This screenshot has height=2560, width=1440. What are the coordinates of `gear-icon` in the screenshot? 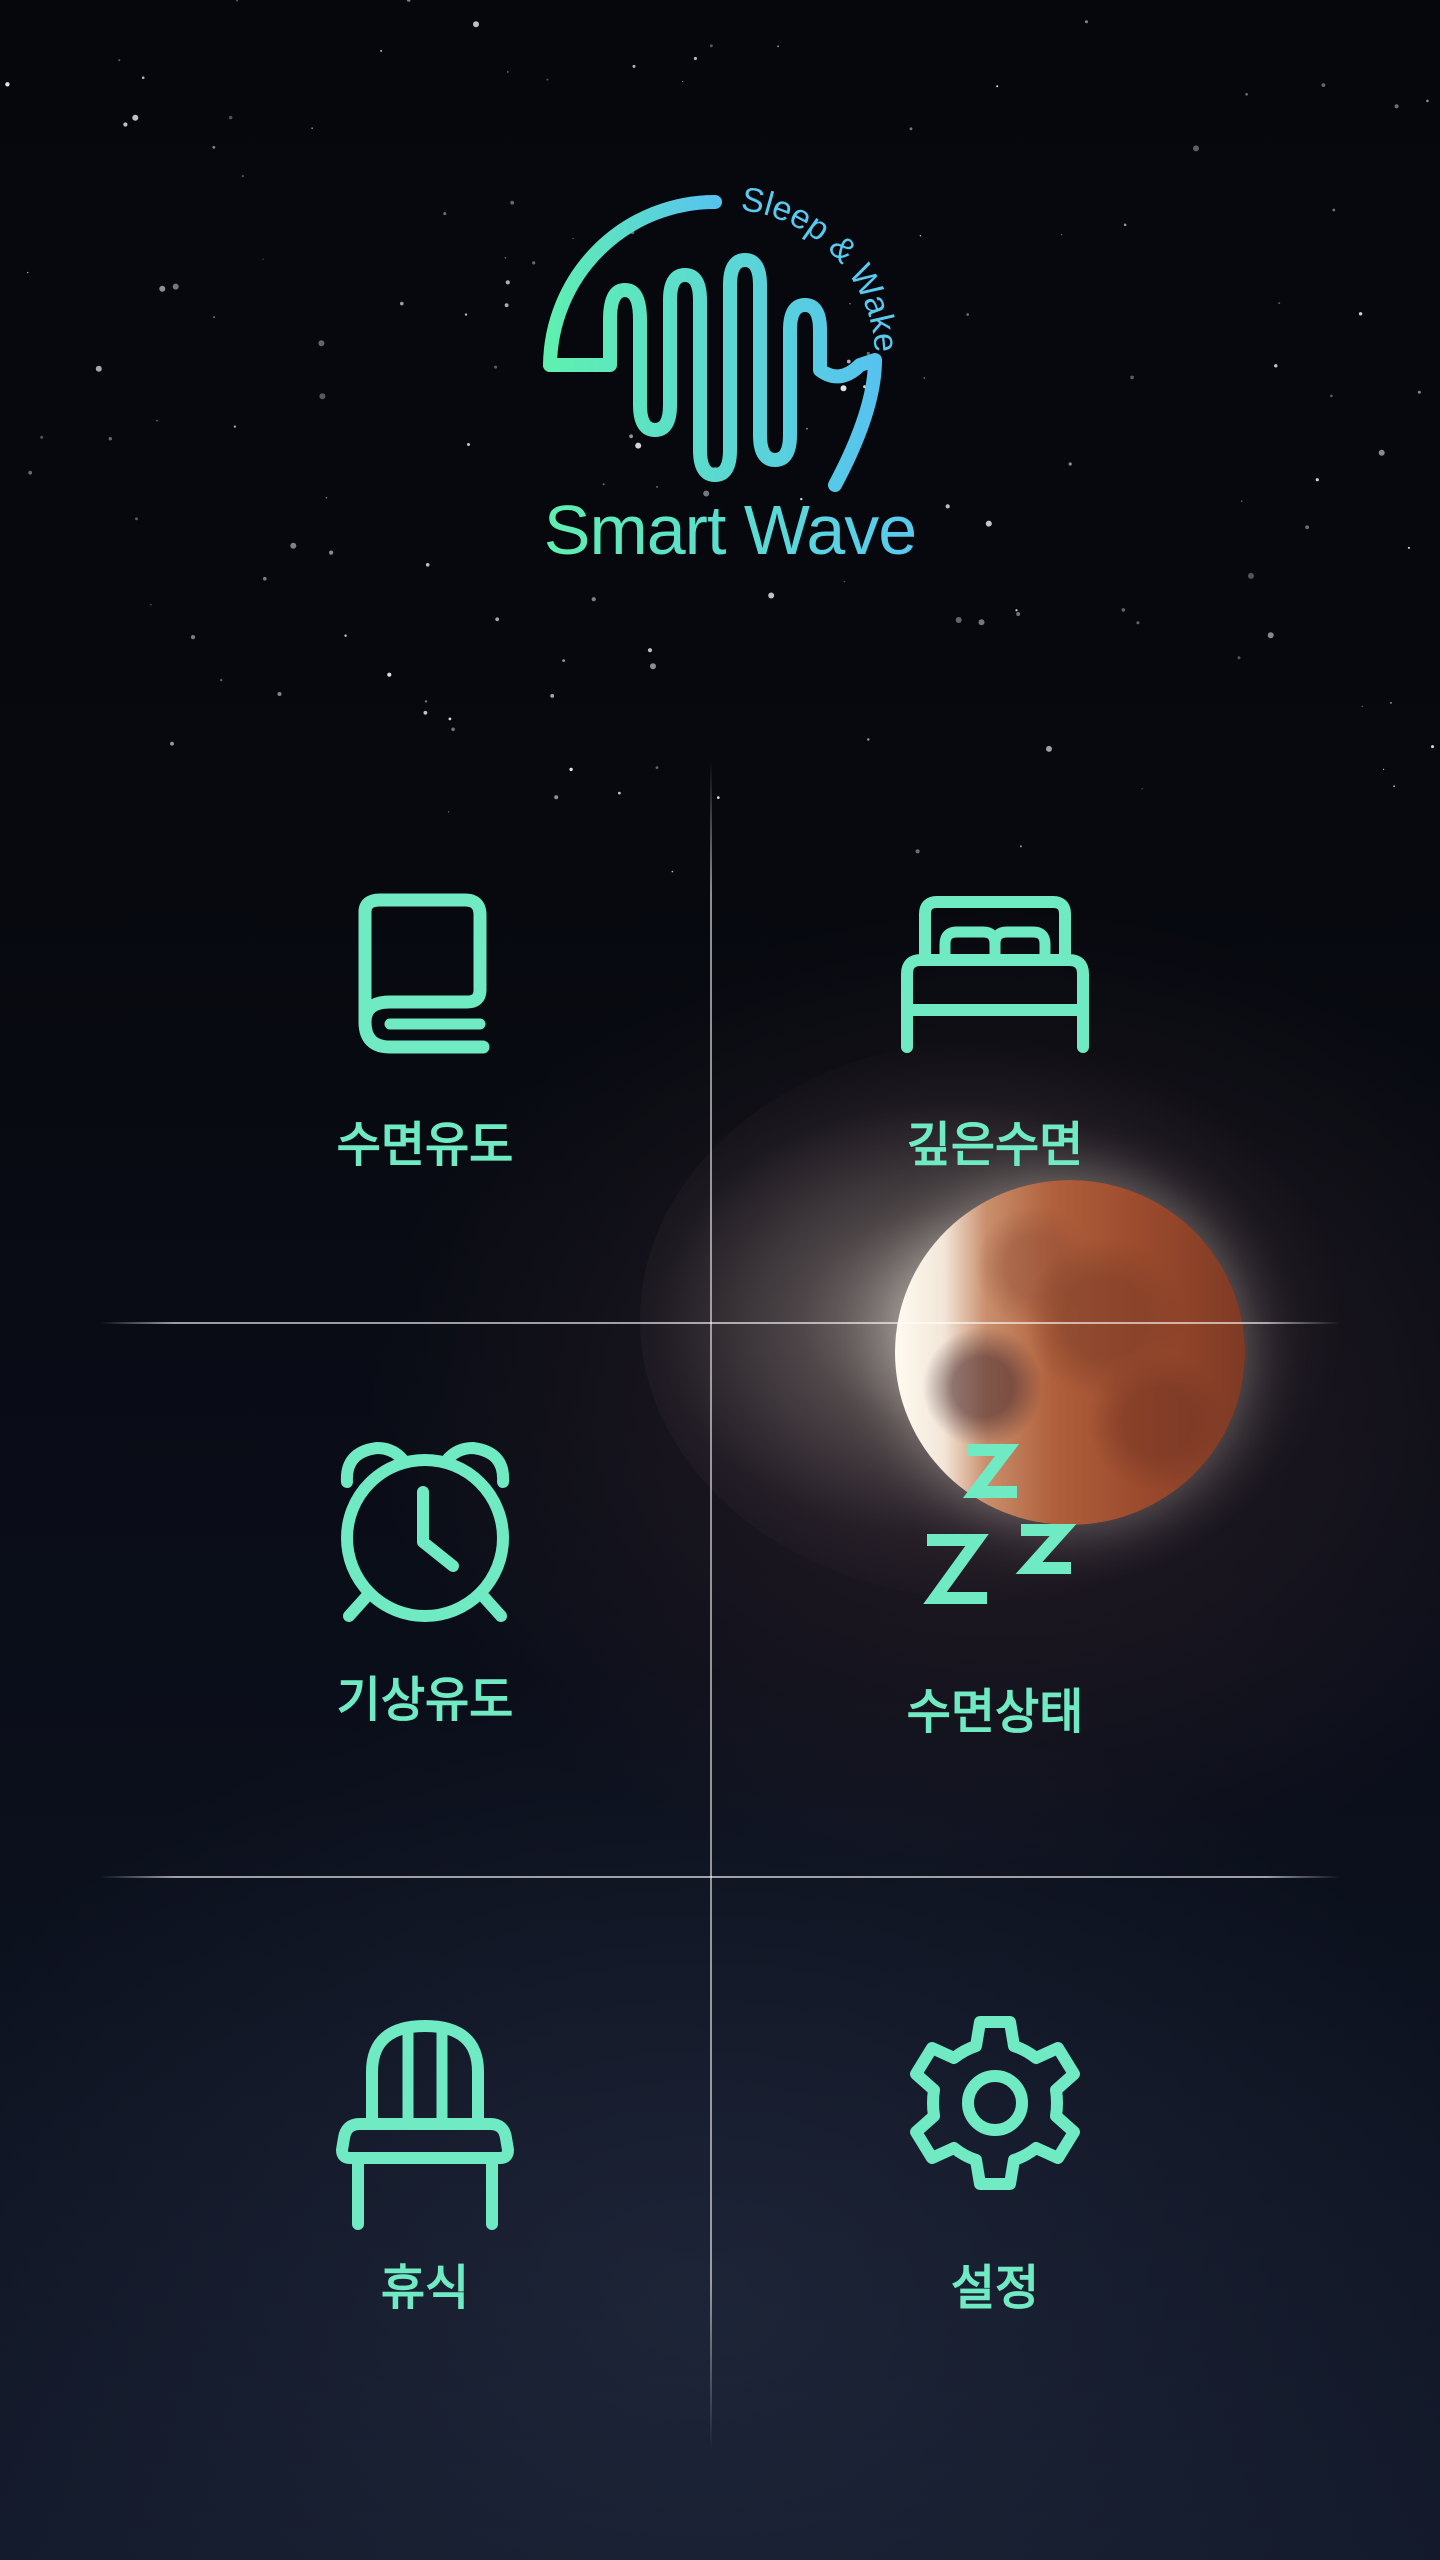 It's located at (995, 2103).